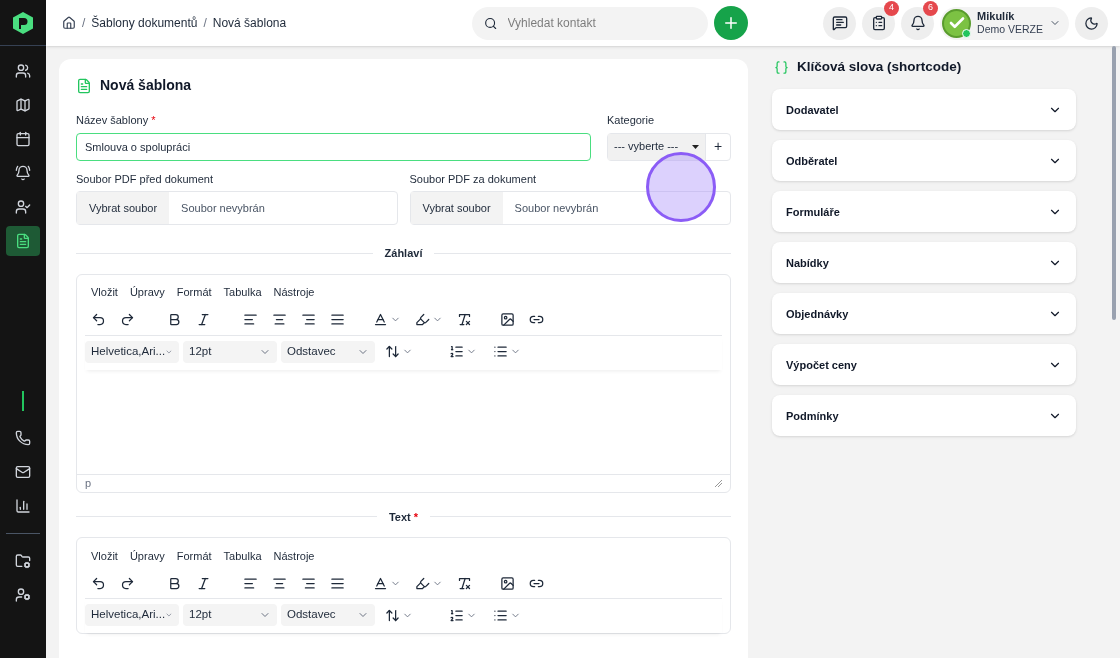  What do you see at coordinates (924, 416) in the screenshot?
I see `accordion-item: Podmínky` at bounding box center [924, 416].